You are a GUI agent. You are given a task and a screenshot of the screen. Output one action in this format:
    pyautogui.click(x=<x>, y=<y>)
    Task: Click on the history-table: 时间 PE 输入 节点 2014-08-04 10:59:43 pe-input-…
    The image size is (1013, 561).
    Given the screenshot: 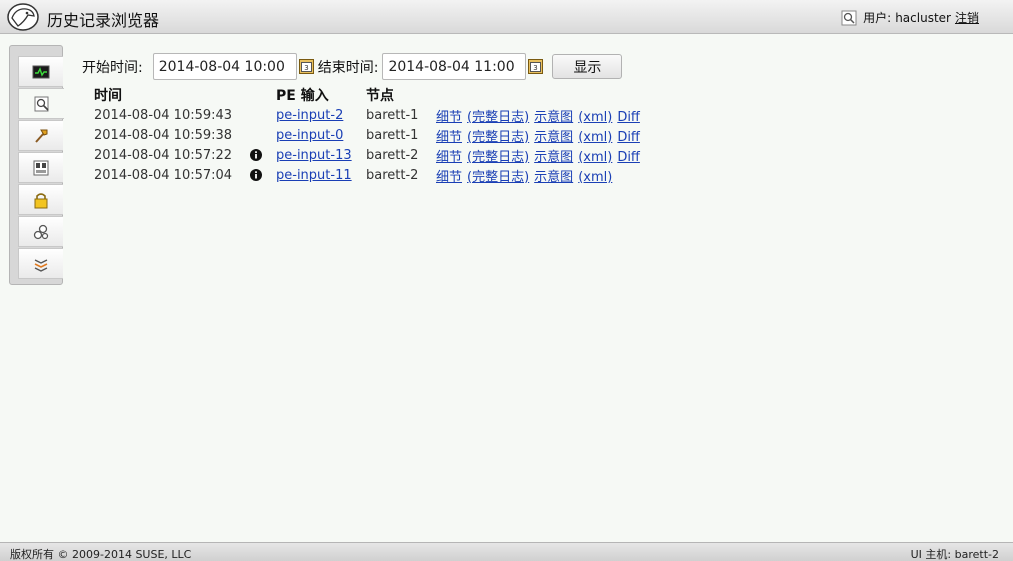 What is the action you would take?
    pyautogui.click(x=369, y=135)
    